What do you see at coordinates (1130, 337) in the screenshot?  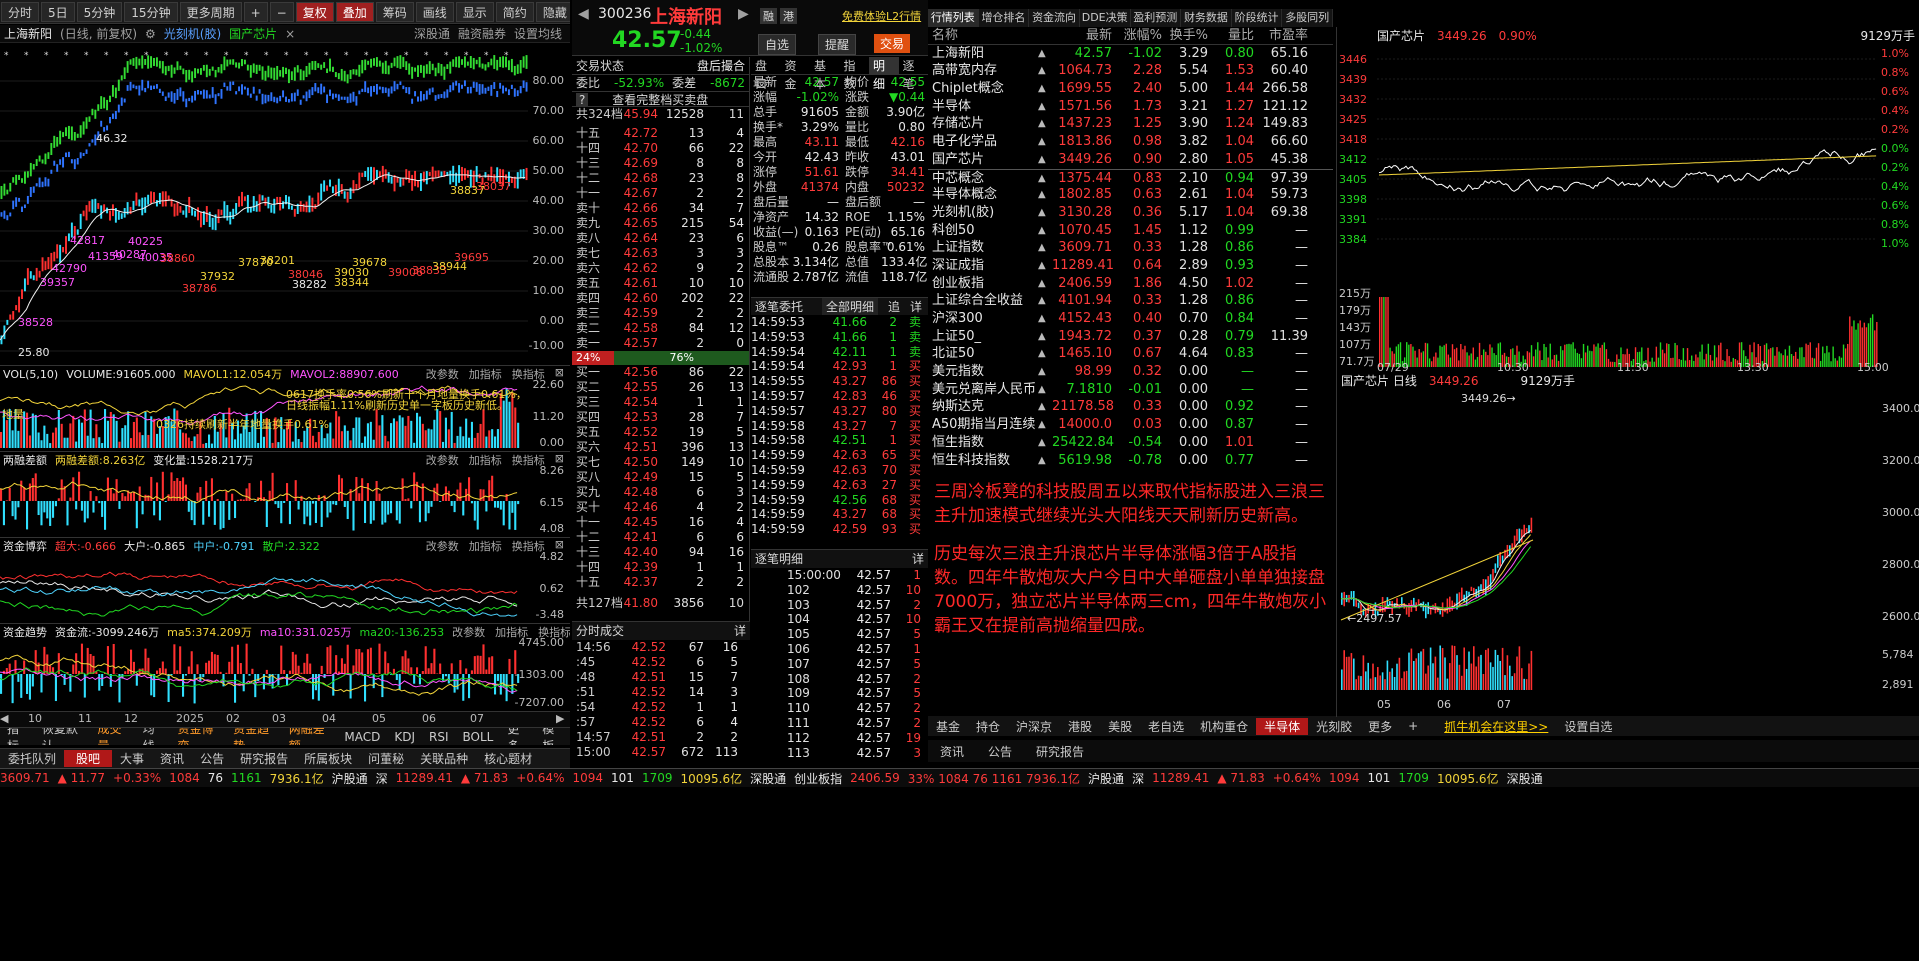 I see `table-row: 上证50_ ▲ 1943.72 0.37 0.28 0.79 11.39` at bounding box center [1130, 337].